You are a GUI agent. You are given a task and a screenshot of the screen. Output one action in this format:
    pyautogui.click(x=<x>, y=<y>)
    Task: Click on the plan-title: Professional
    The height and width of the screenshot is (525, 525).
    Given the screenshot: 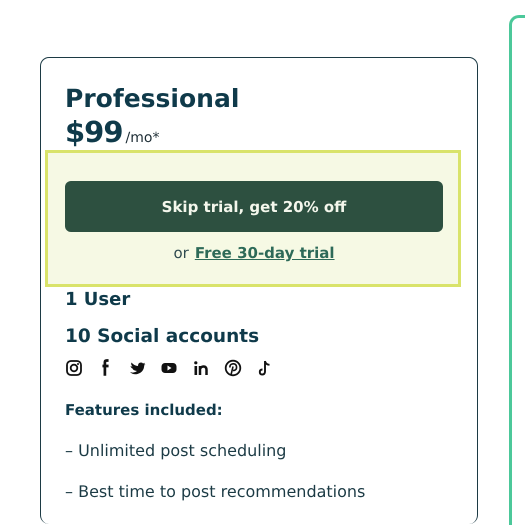 What is the action you would take?
    pyautogui.click(x=152, y=99)
    